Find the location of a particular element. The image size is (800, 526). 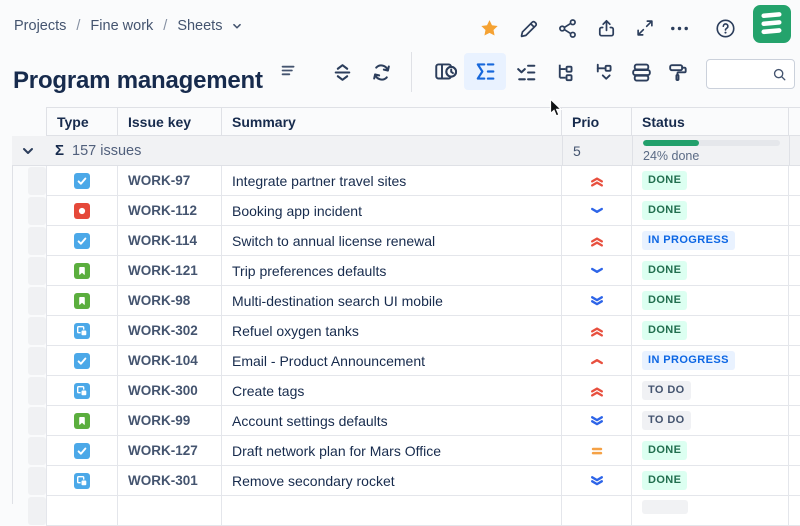

rows-grouping-button is located at coordinates (641, 72).